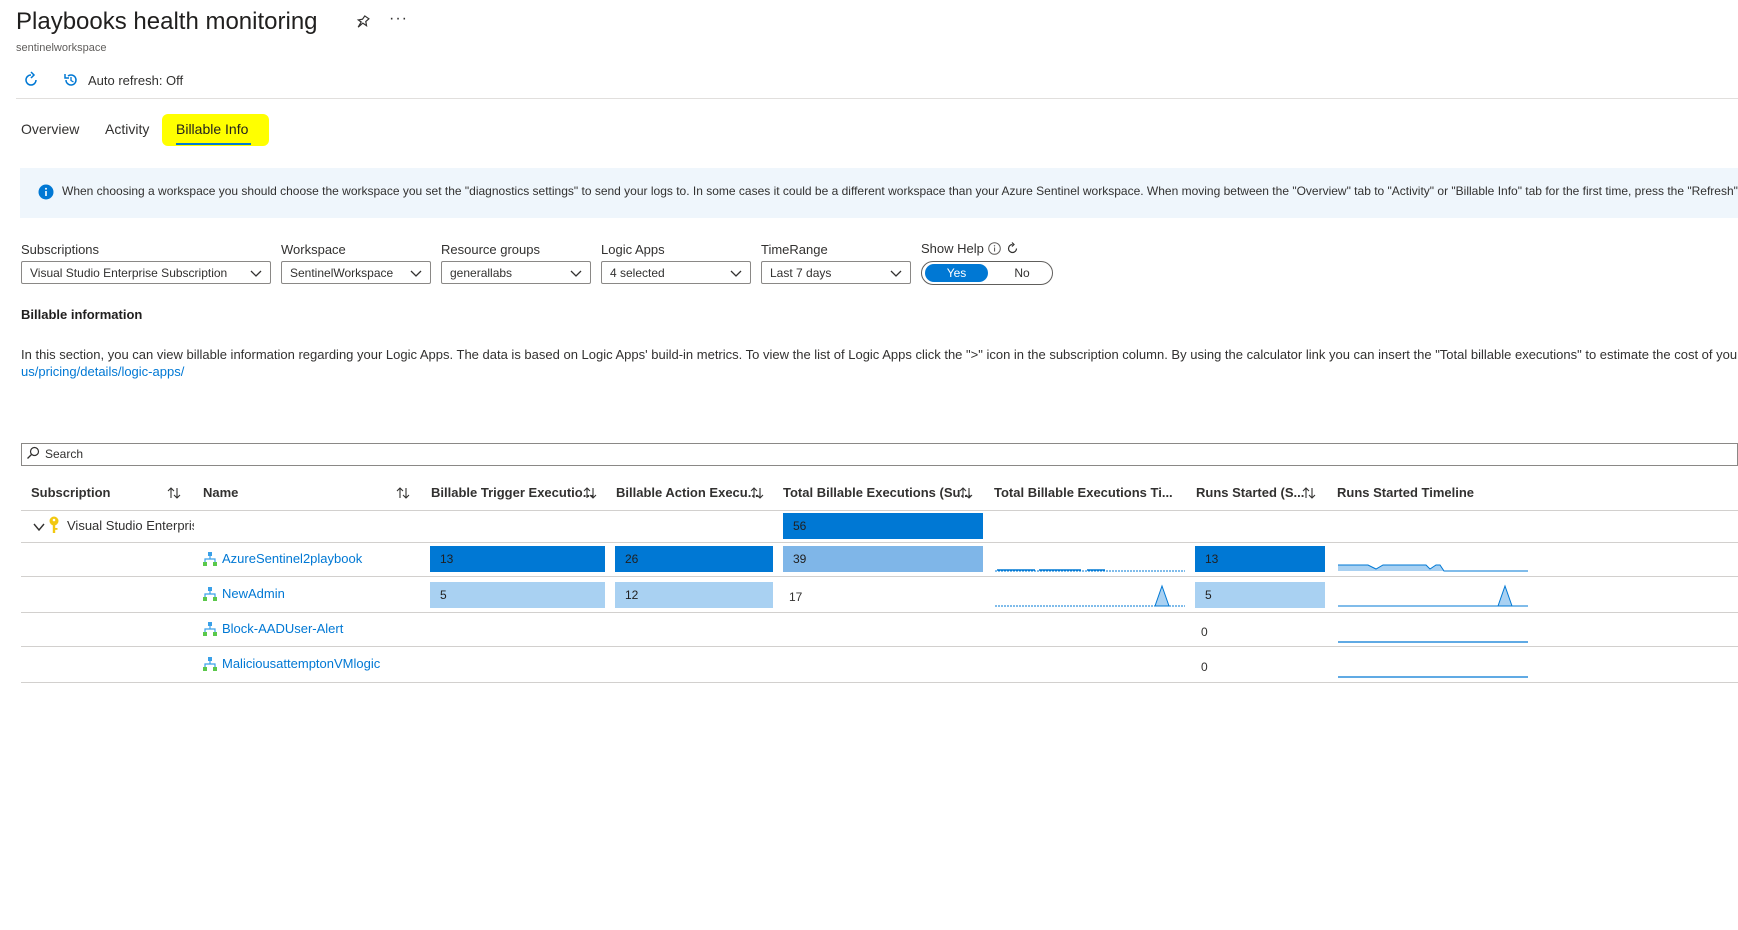  What do you see at coordinates (794, 249) in the screenshot?
I see `timerange-label: TimeRange` at bounding box center [794, 249].